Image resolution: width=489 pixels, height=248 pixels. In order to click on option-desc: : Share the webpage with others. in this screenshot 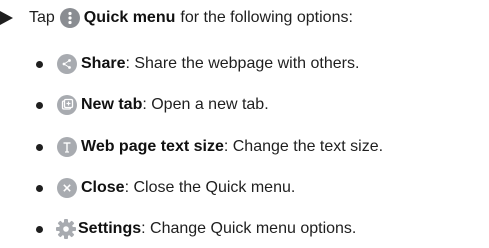, I will do `click(242, 63)`.